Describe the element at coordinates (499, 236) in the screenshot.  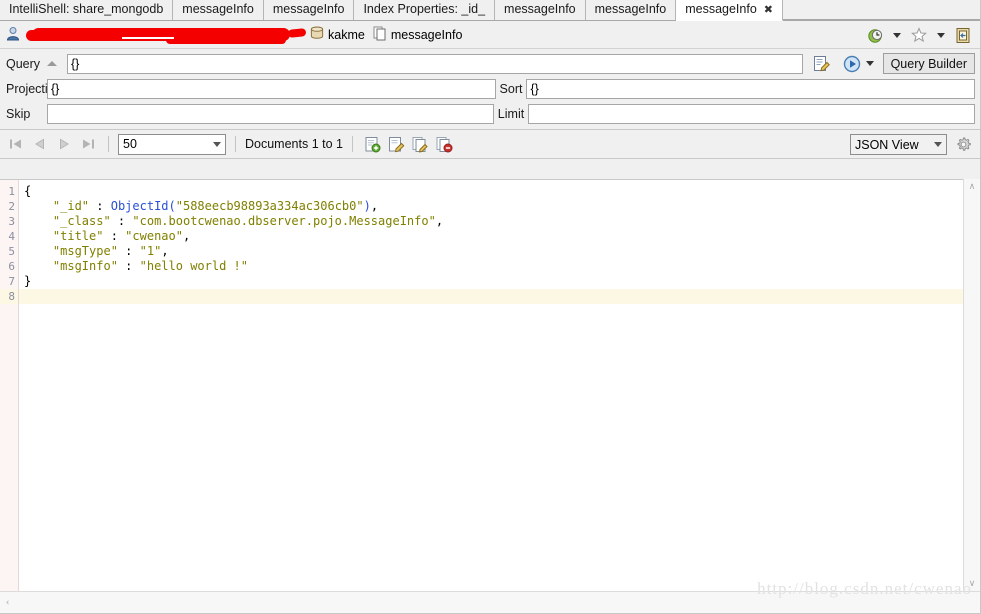
I see `code-line: "title" : "cwenao",` at that location.